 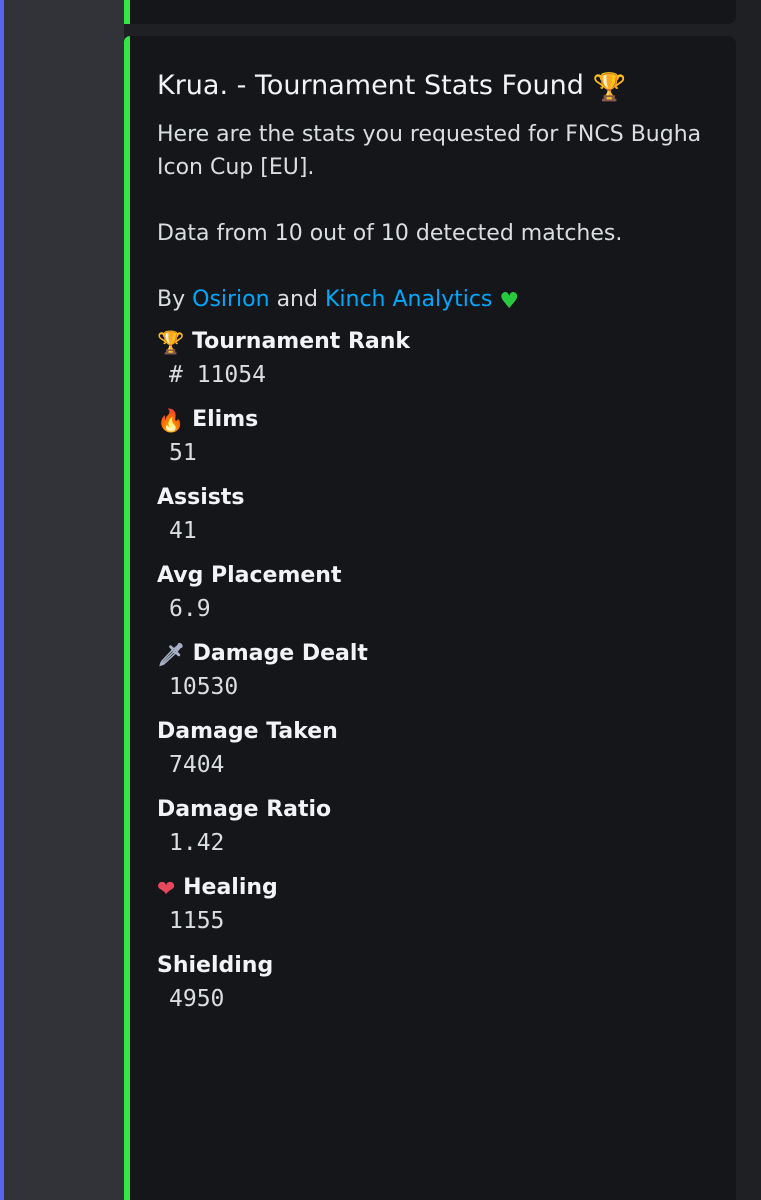 What do you see at coordinates (446, 749) in the screenshot?
I see `field-damage-taken: Damage Taken 7404` at bounding box center [446, 749].